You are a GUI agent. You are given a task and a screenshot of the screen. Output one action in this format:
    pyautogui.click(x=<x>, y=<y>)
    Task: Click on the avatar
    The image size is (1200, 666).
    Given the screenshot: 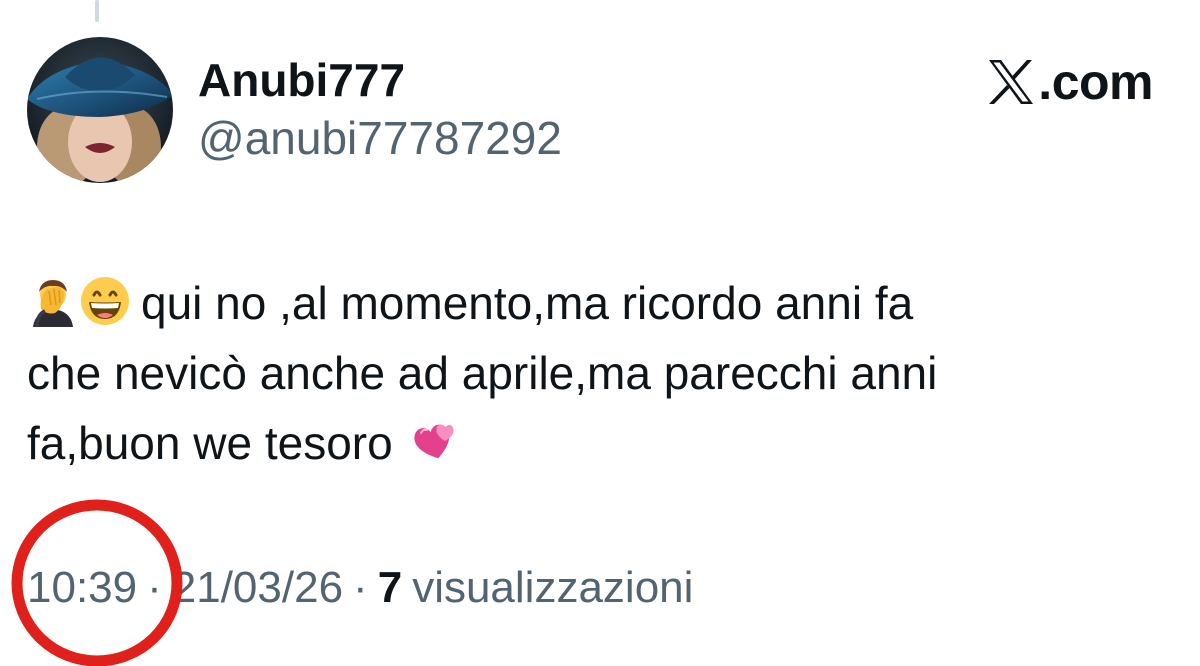 What is the action you would take?
    pyautogui.click(x=100, y=110)
    